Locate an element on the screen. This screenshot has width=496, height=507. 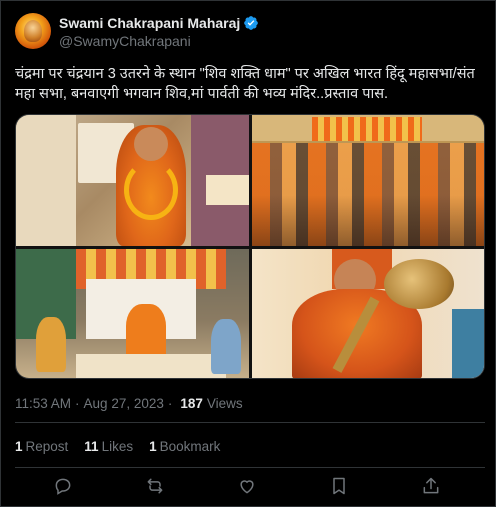
action-bar is located at coordinates (251, 488).